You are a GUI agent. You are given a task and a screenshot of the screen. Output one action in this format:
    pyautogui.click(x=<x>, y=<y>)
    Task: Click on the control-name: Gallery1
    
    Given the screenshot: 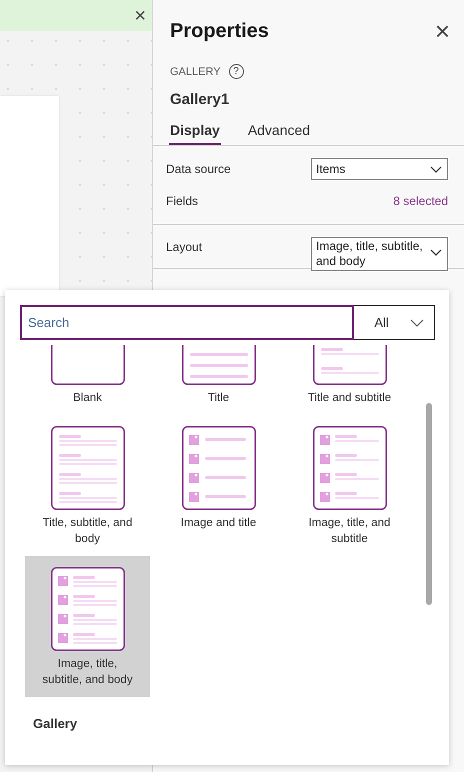 What is the action you would take?
    pyautogui.click(x=199, y=99)
    